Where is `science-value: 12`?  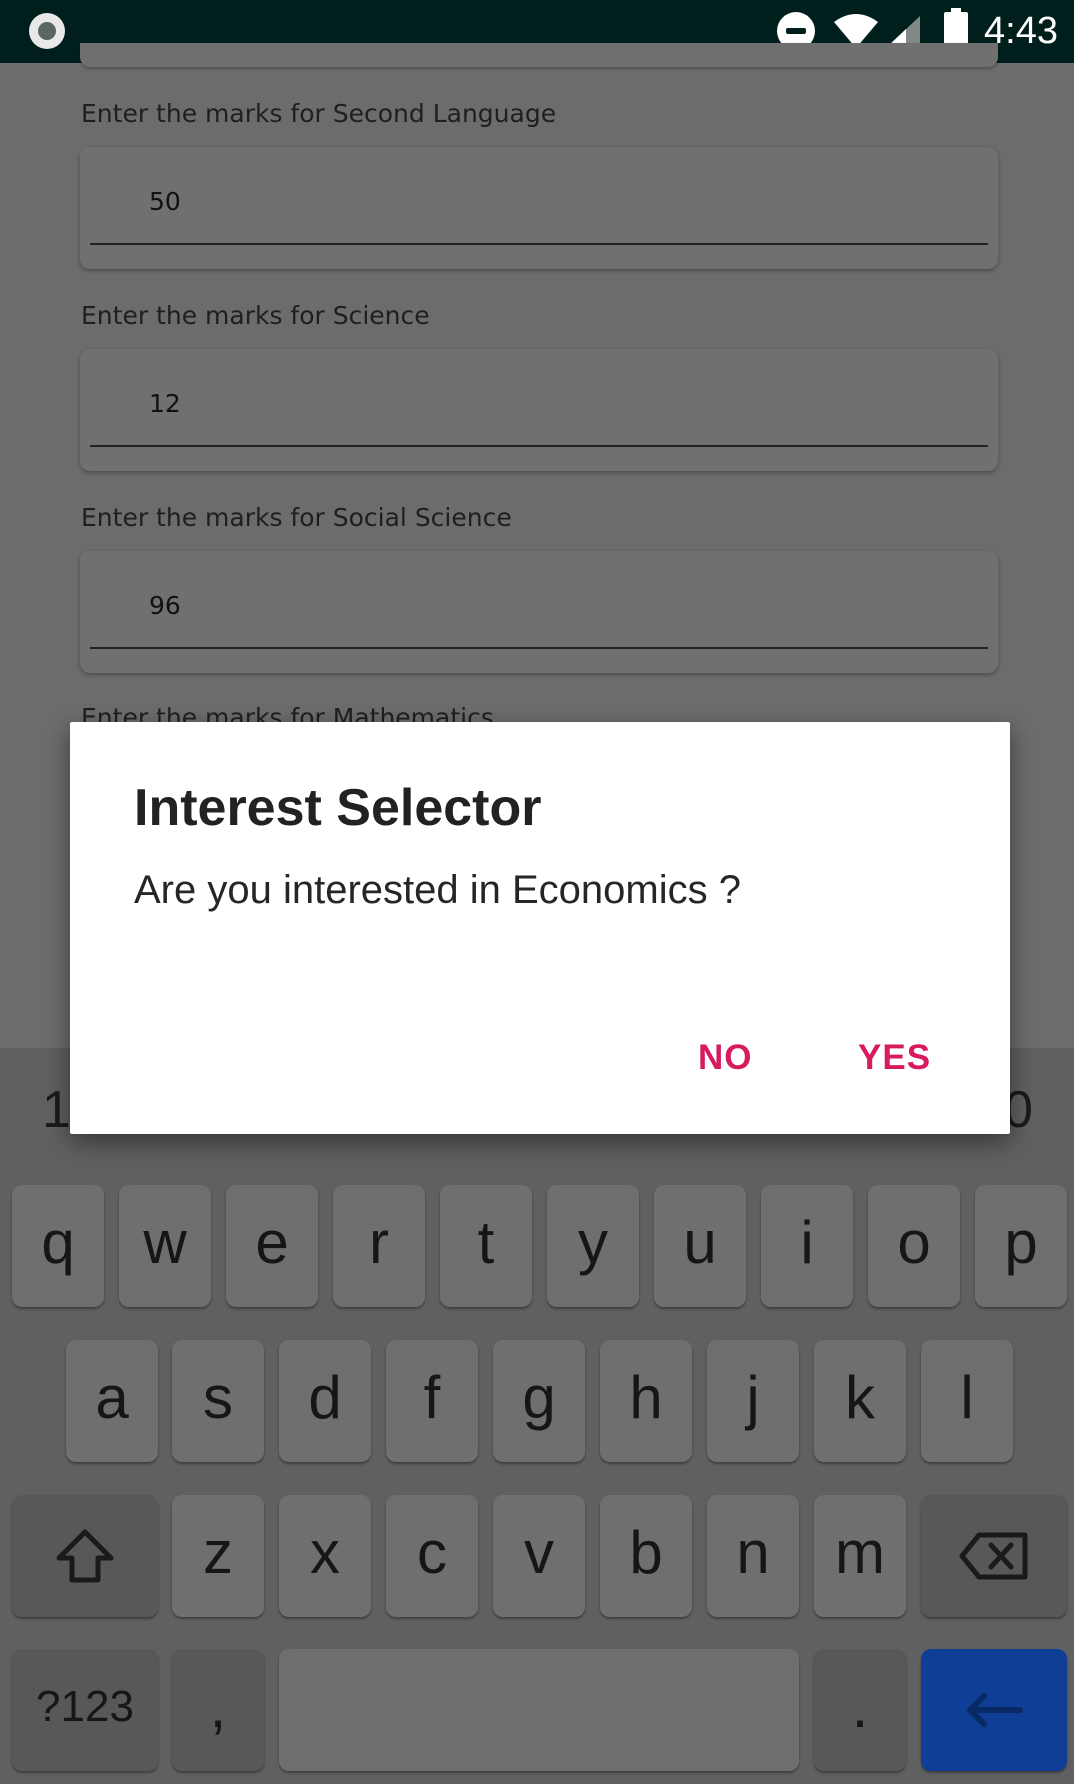 science-value: 12 is located at coordinates (165, 403).